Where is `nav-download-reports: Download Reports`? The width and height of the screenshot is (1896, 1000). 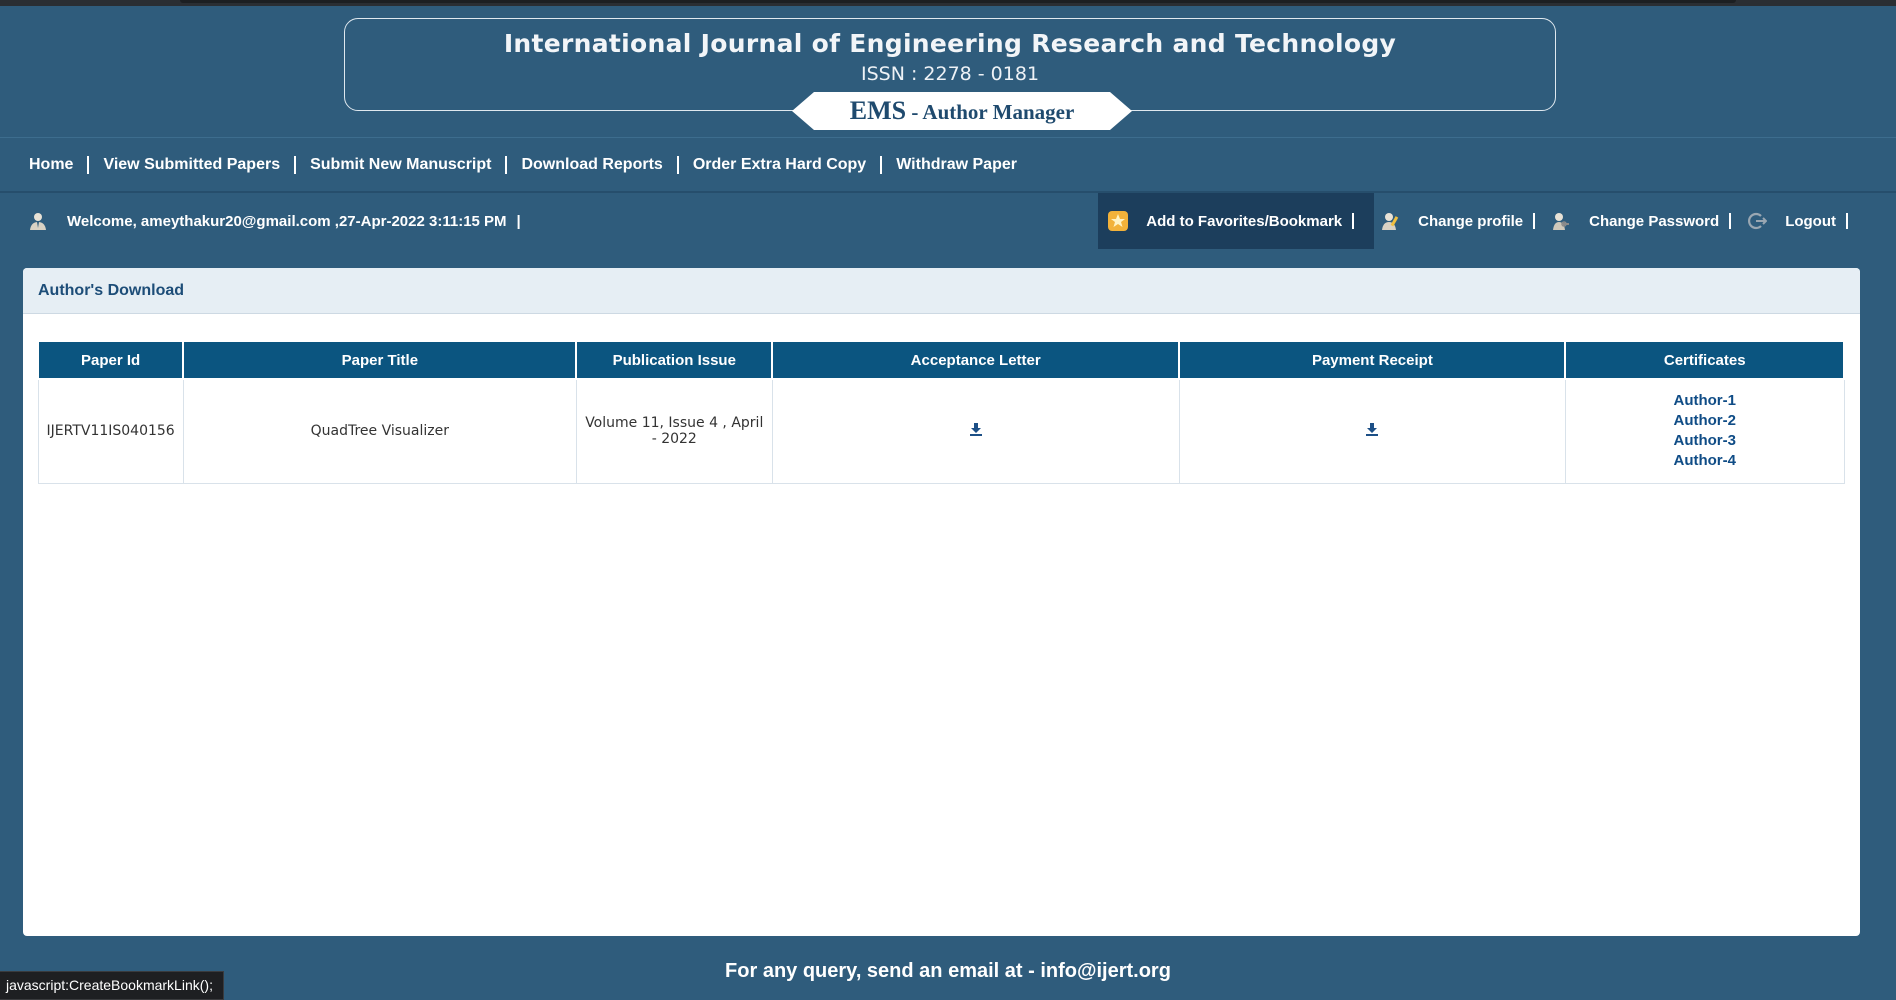 nav-download-reports: Download Reports is located at coordinates (591, 165).